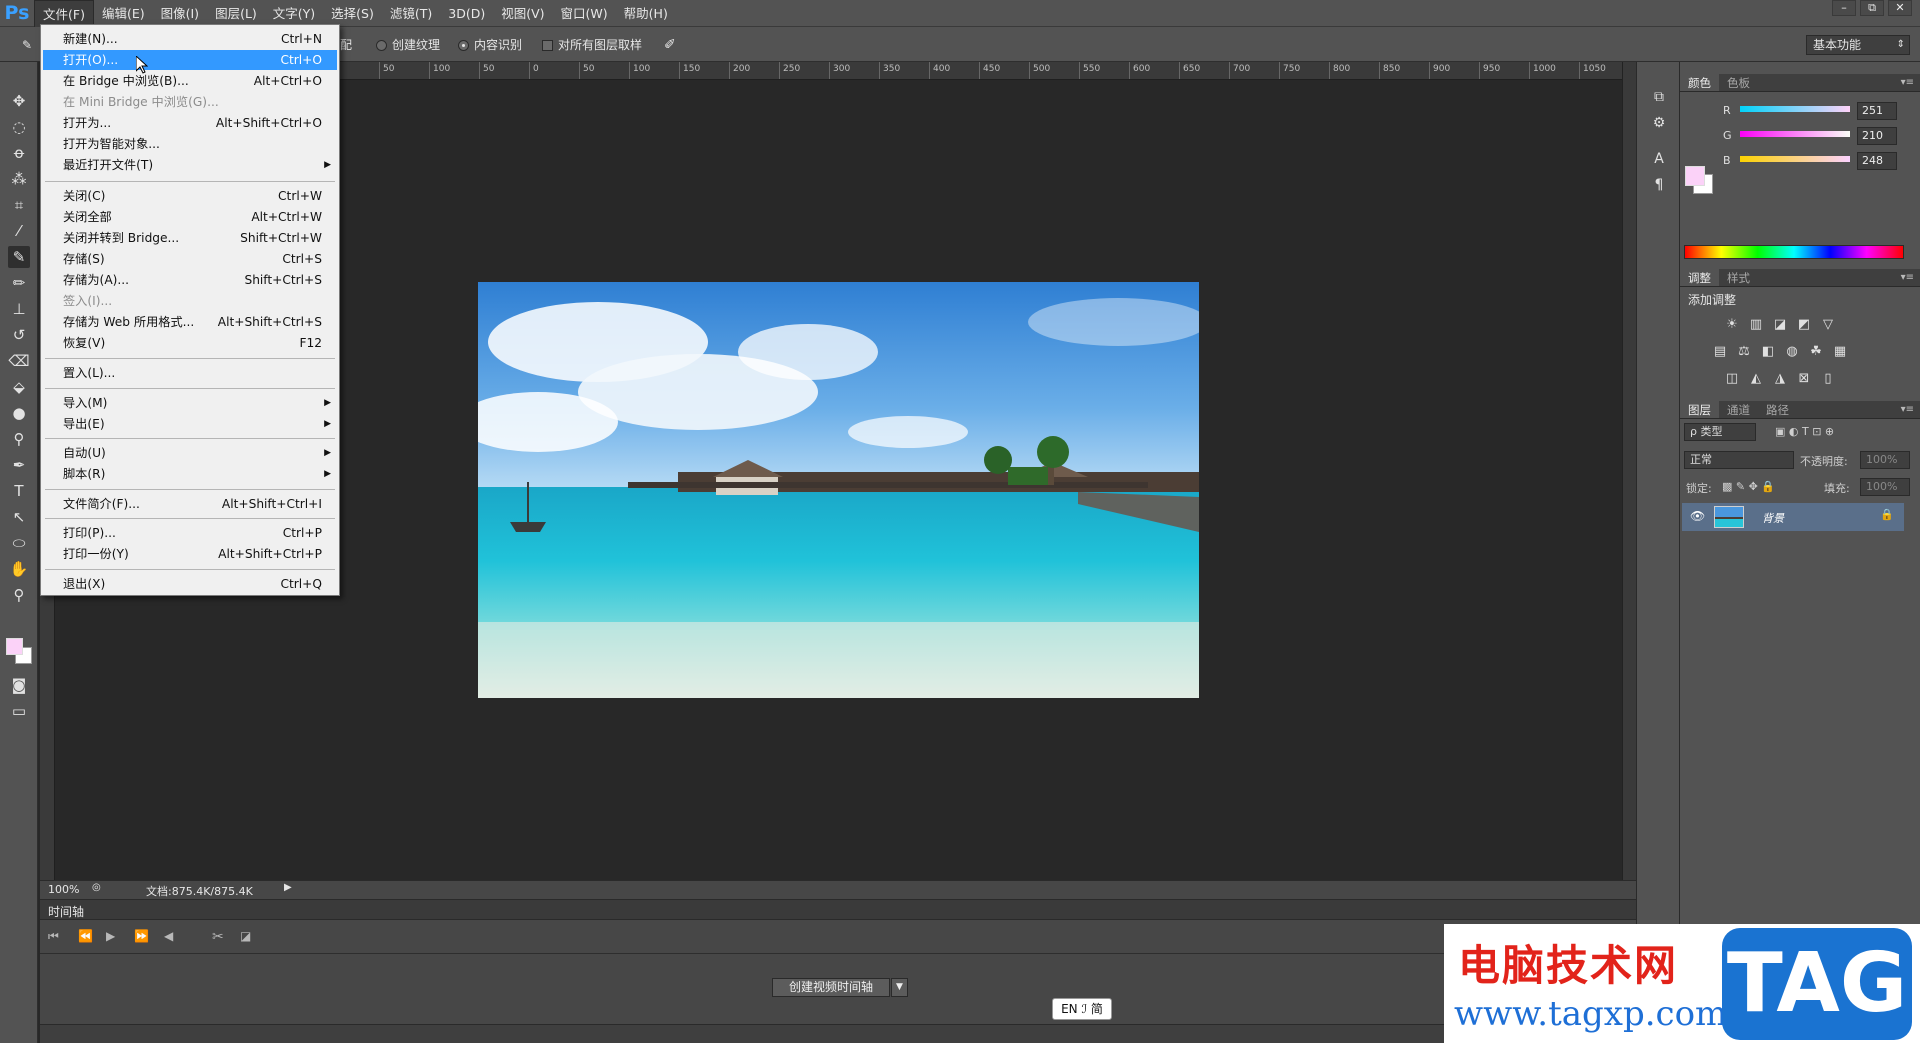  I want to click on status-menu-arrow-icon: ▶, so click(288, 887).